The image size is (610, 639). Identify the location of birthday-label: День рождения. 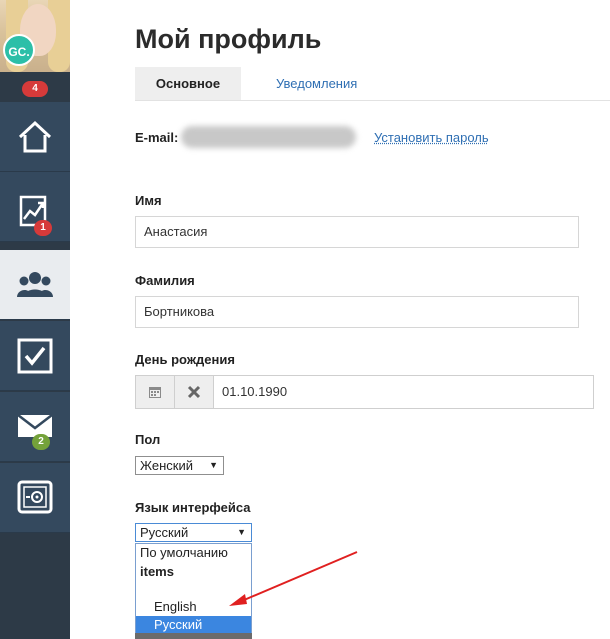
(185, 359).